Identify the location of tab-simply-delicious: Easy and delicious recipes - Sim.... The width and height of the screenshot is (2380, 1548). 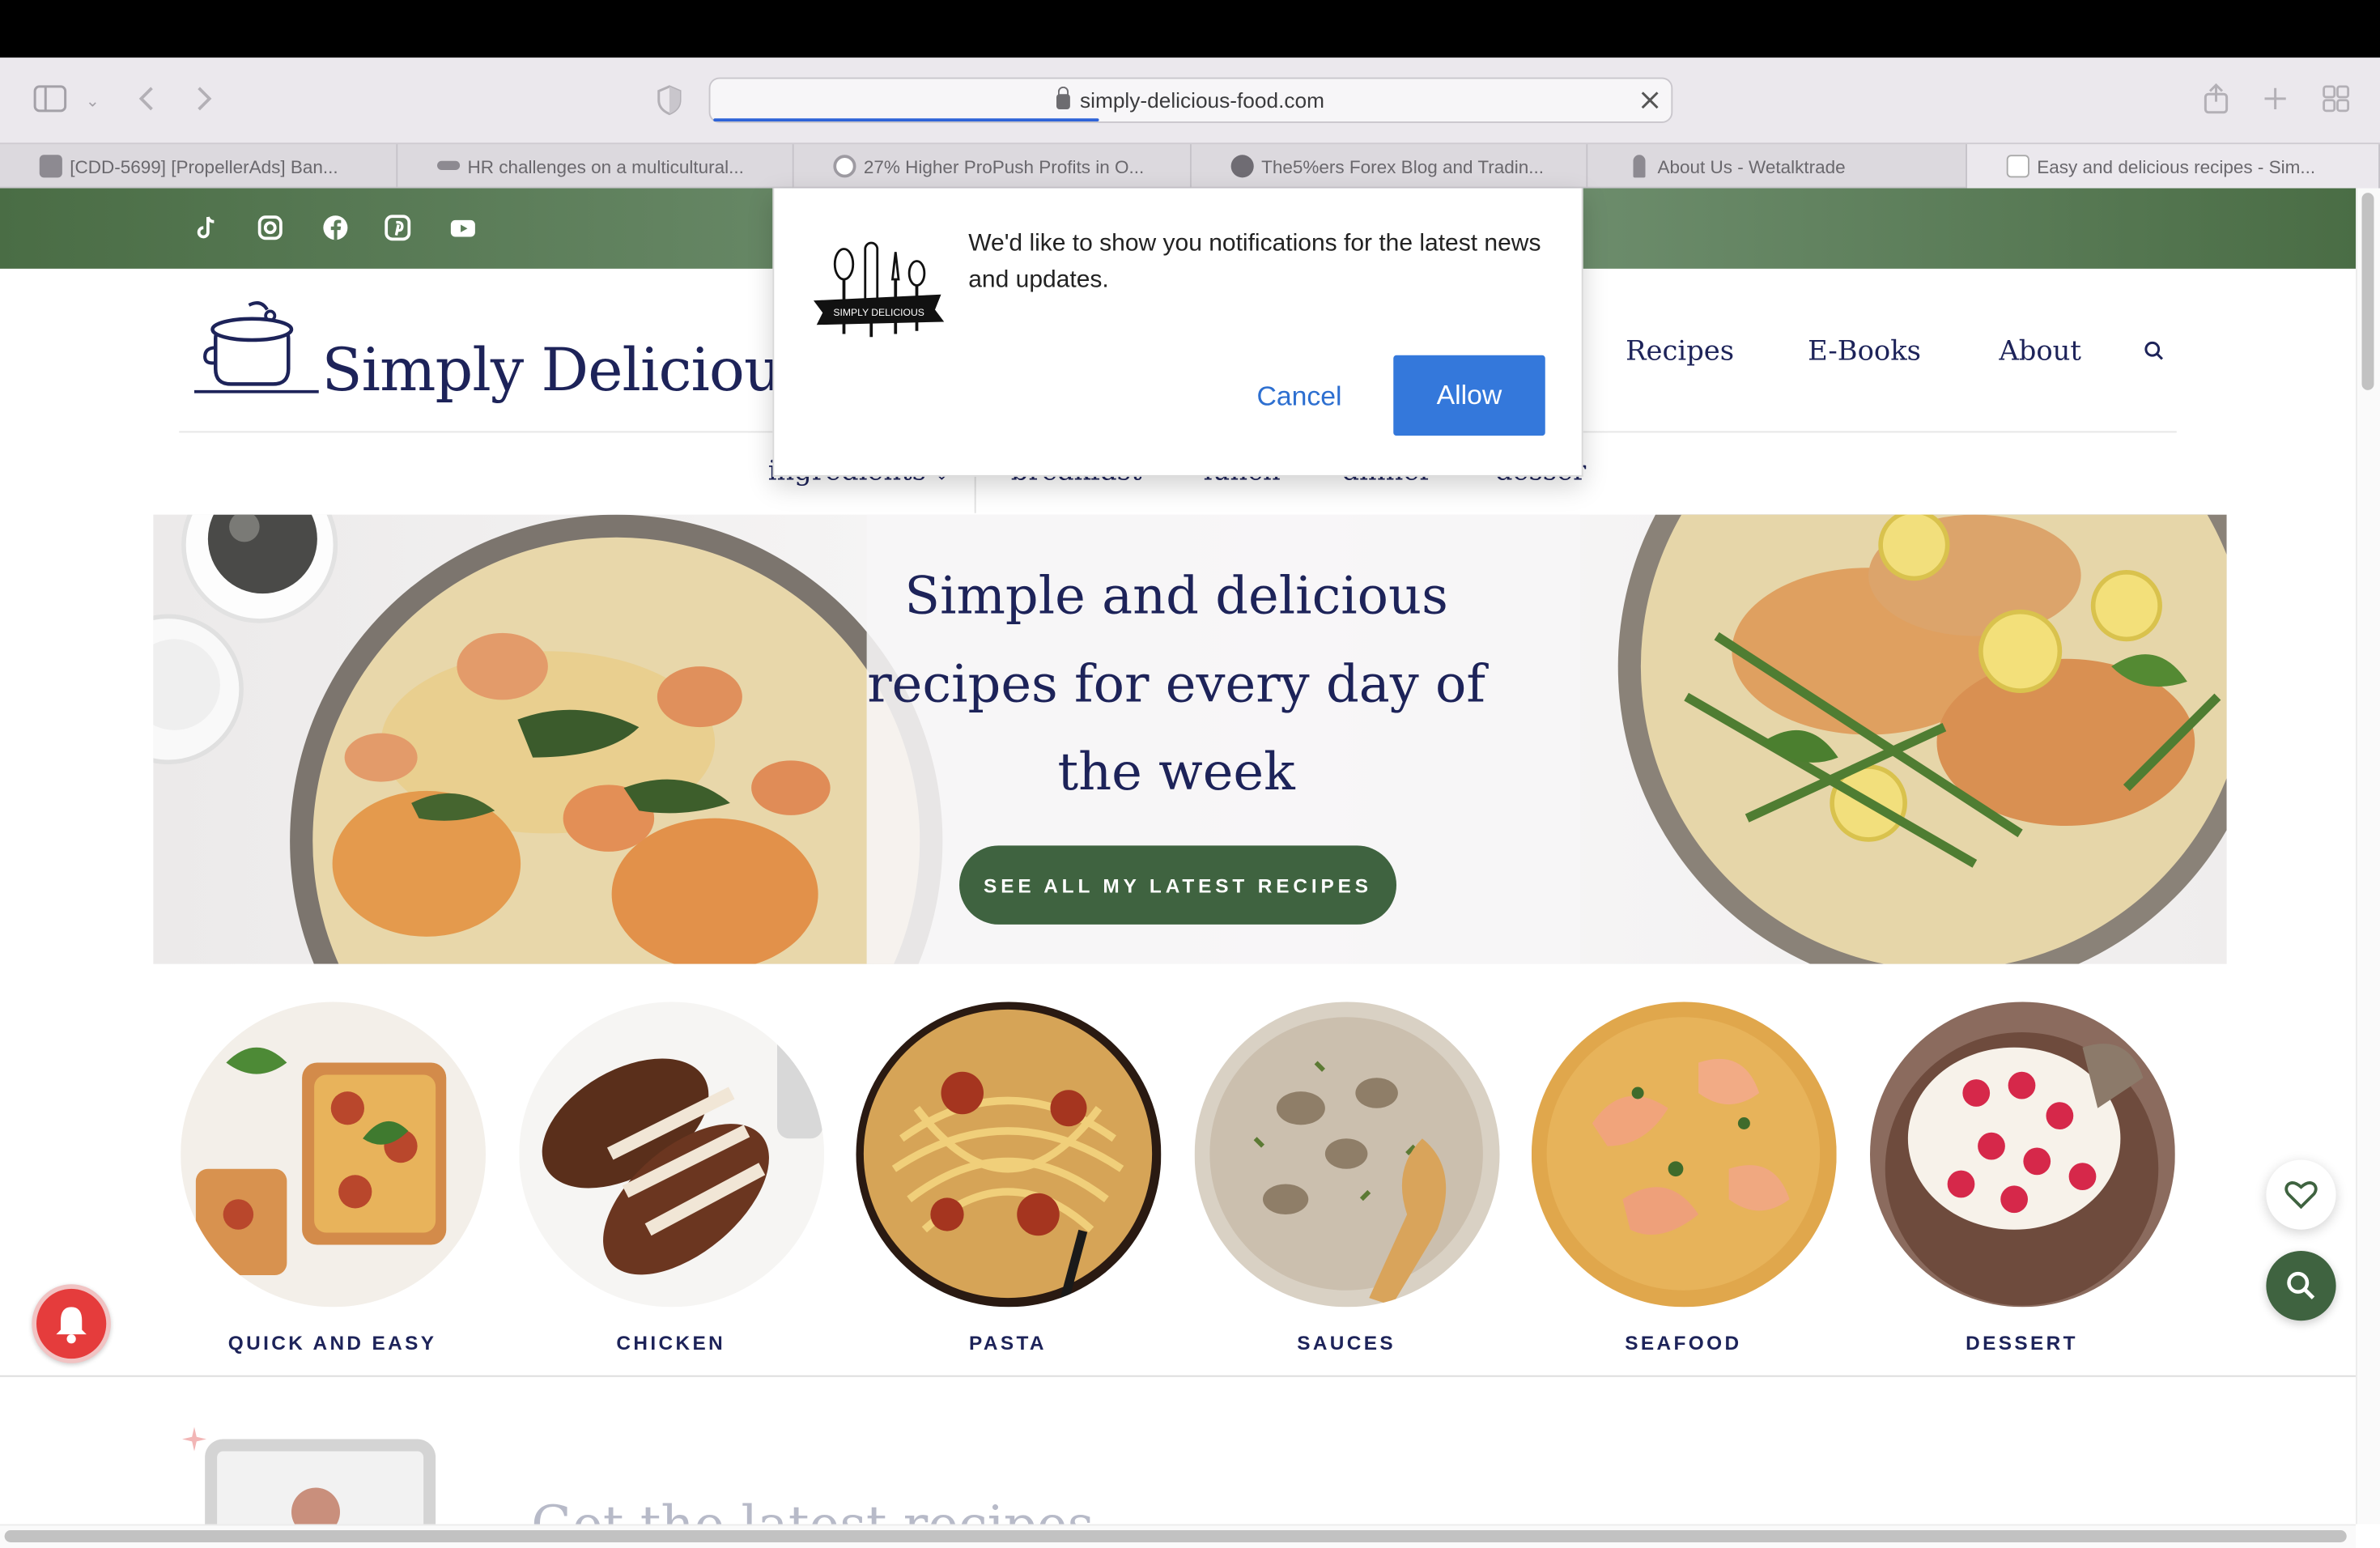
(2173, 166).